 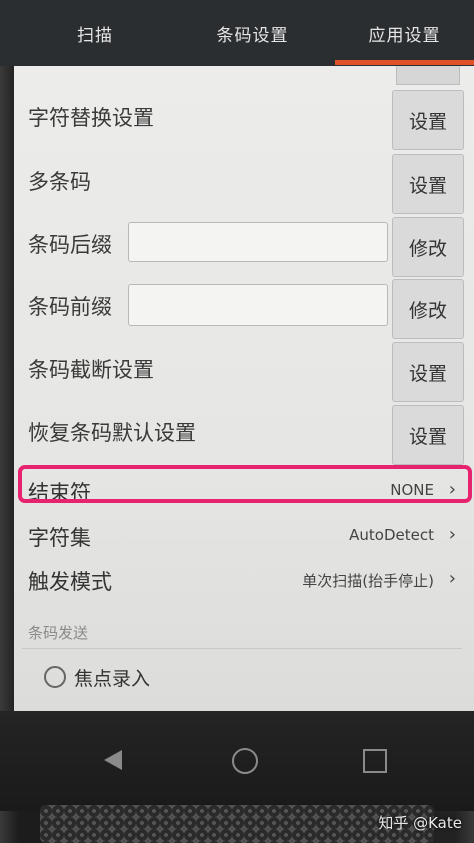 What do you see at coordinates (91, 370) in the screenshot?
I see `truncate-label: 条码截断设置` at bounding box center [91, 370].